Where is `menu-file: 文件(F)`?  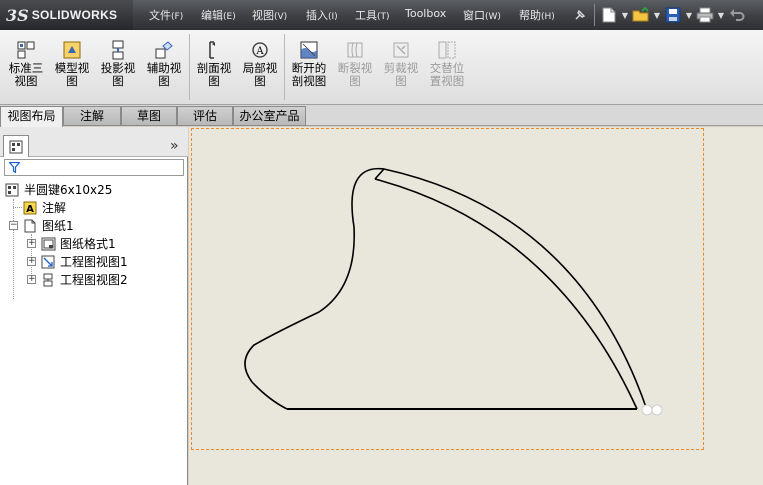
menu-file: 文件(F) is located at coordinates (166, 15).